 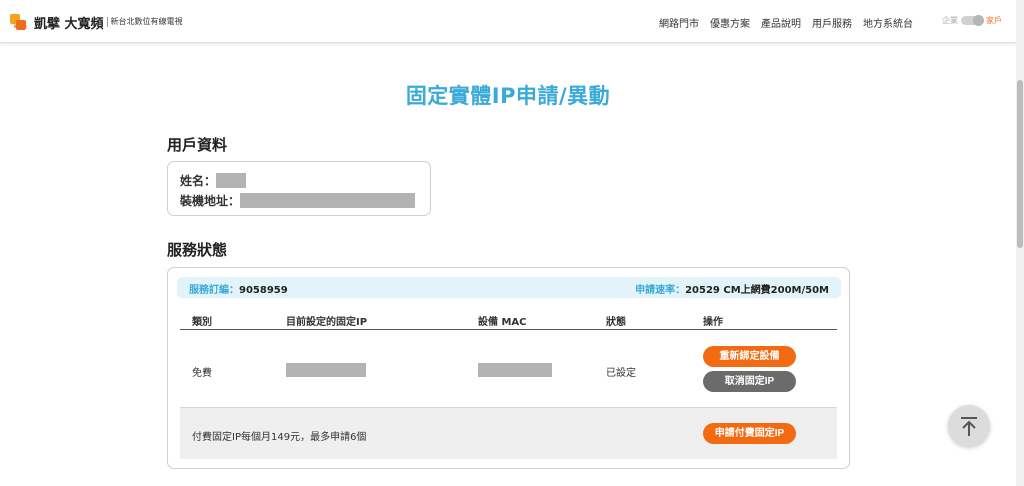 What do you see at coordinates (749, 356) in the screenshot?
I see `rebind-device-button: 重新綁定設備` at bounding box center [749, 356].